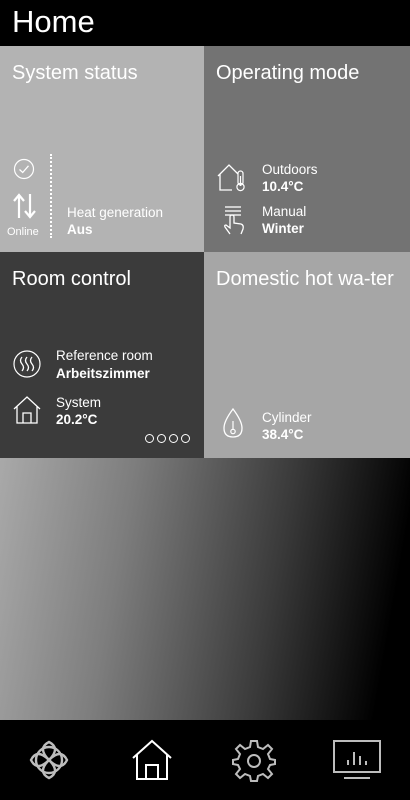 The image size is (410, 800). Describe the element at coordinates (305, 279) in the screenshot. I see `domestic-hot-water-title: Domestic hot wa-ter` at that location.